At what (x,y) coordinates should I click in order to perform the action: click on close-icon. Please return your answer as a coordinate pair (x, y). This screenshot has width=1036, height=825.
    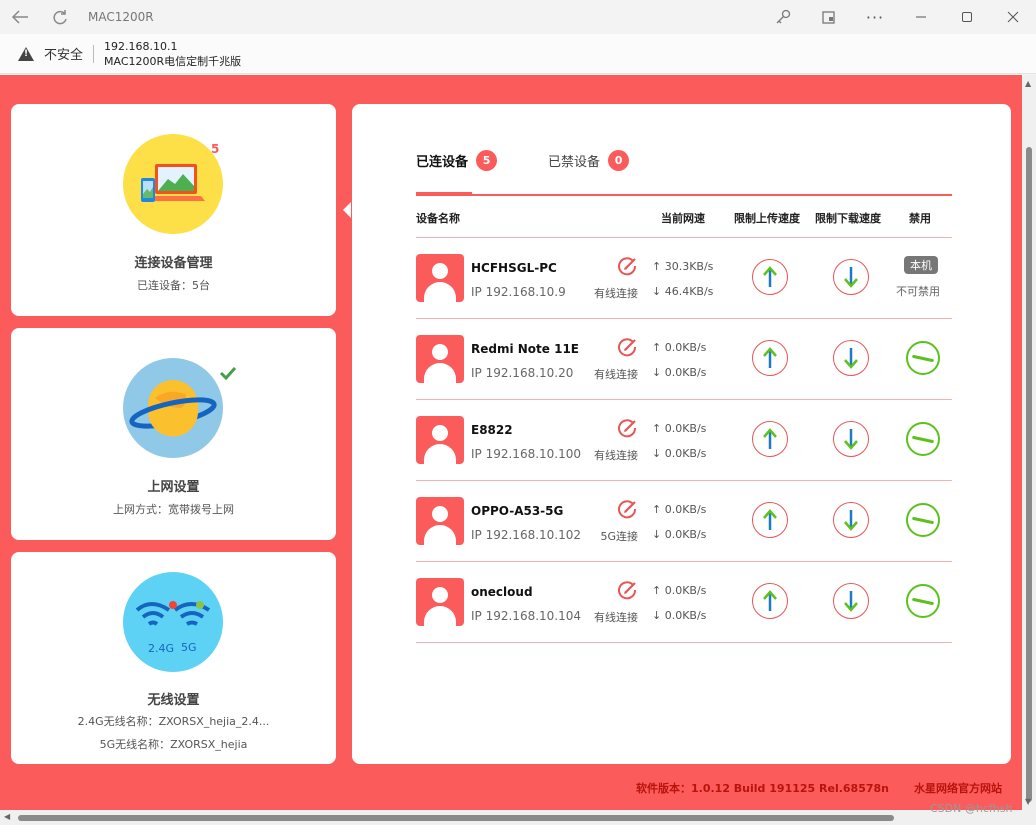
    Looking at the image, I should click on (1013, 17).